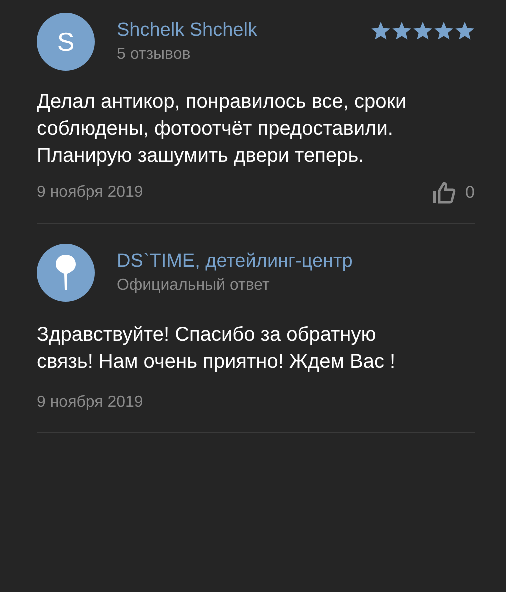  I want to click on like-button: 0, so click(453, 193).